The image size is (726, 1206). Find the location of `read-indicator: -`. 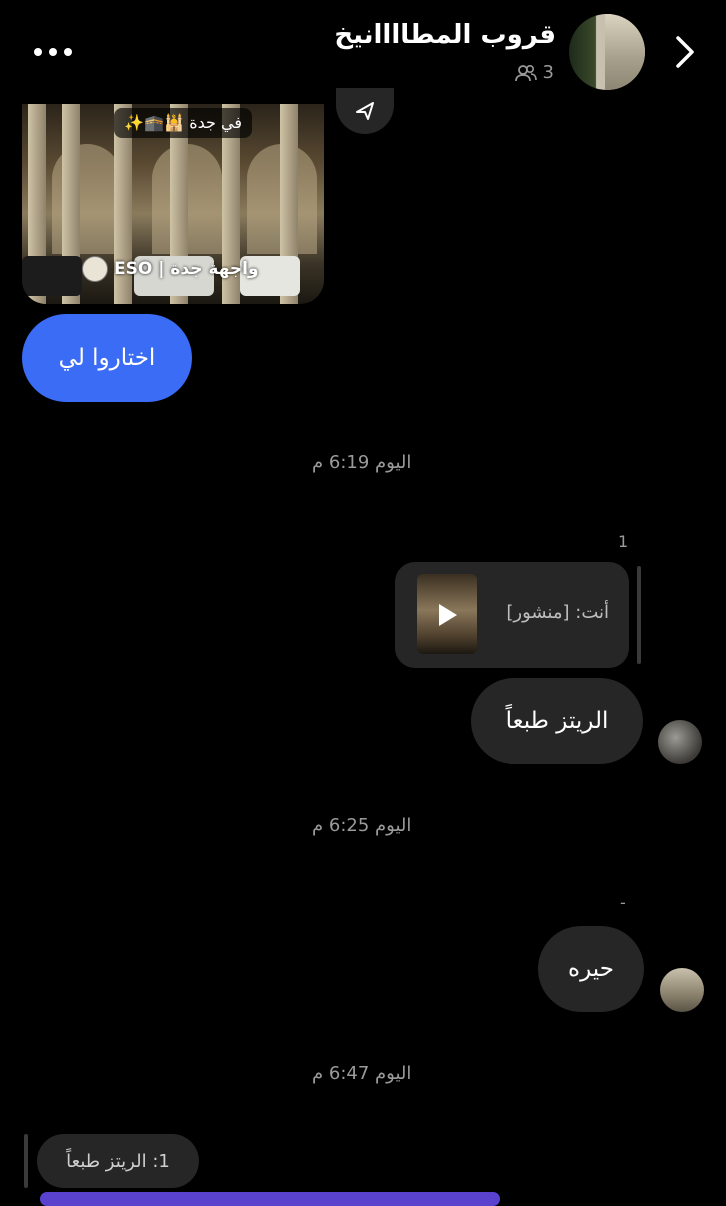

read-indicator: - is located at coordinates (623, 902).